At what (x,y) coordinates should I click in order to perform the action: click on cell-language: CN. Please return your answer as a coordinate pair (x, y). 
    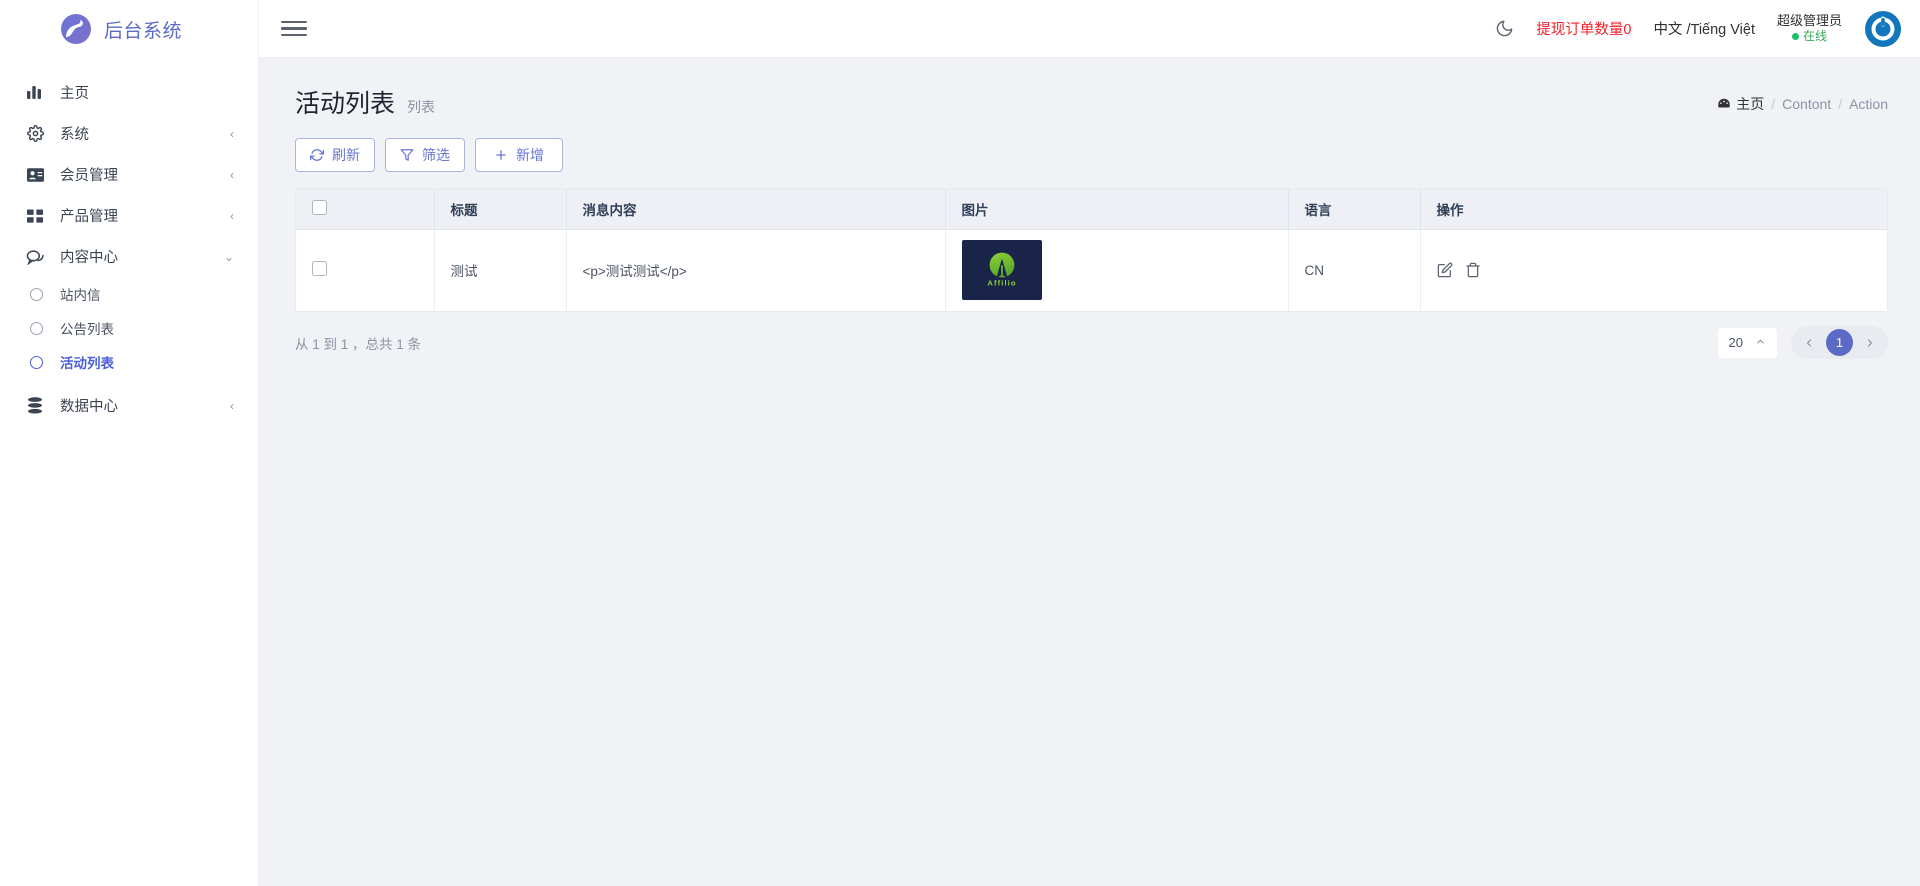
    Looking at the image, I should click on (1354, 270).